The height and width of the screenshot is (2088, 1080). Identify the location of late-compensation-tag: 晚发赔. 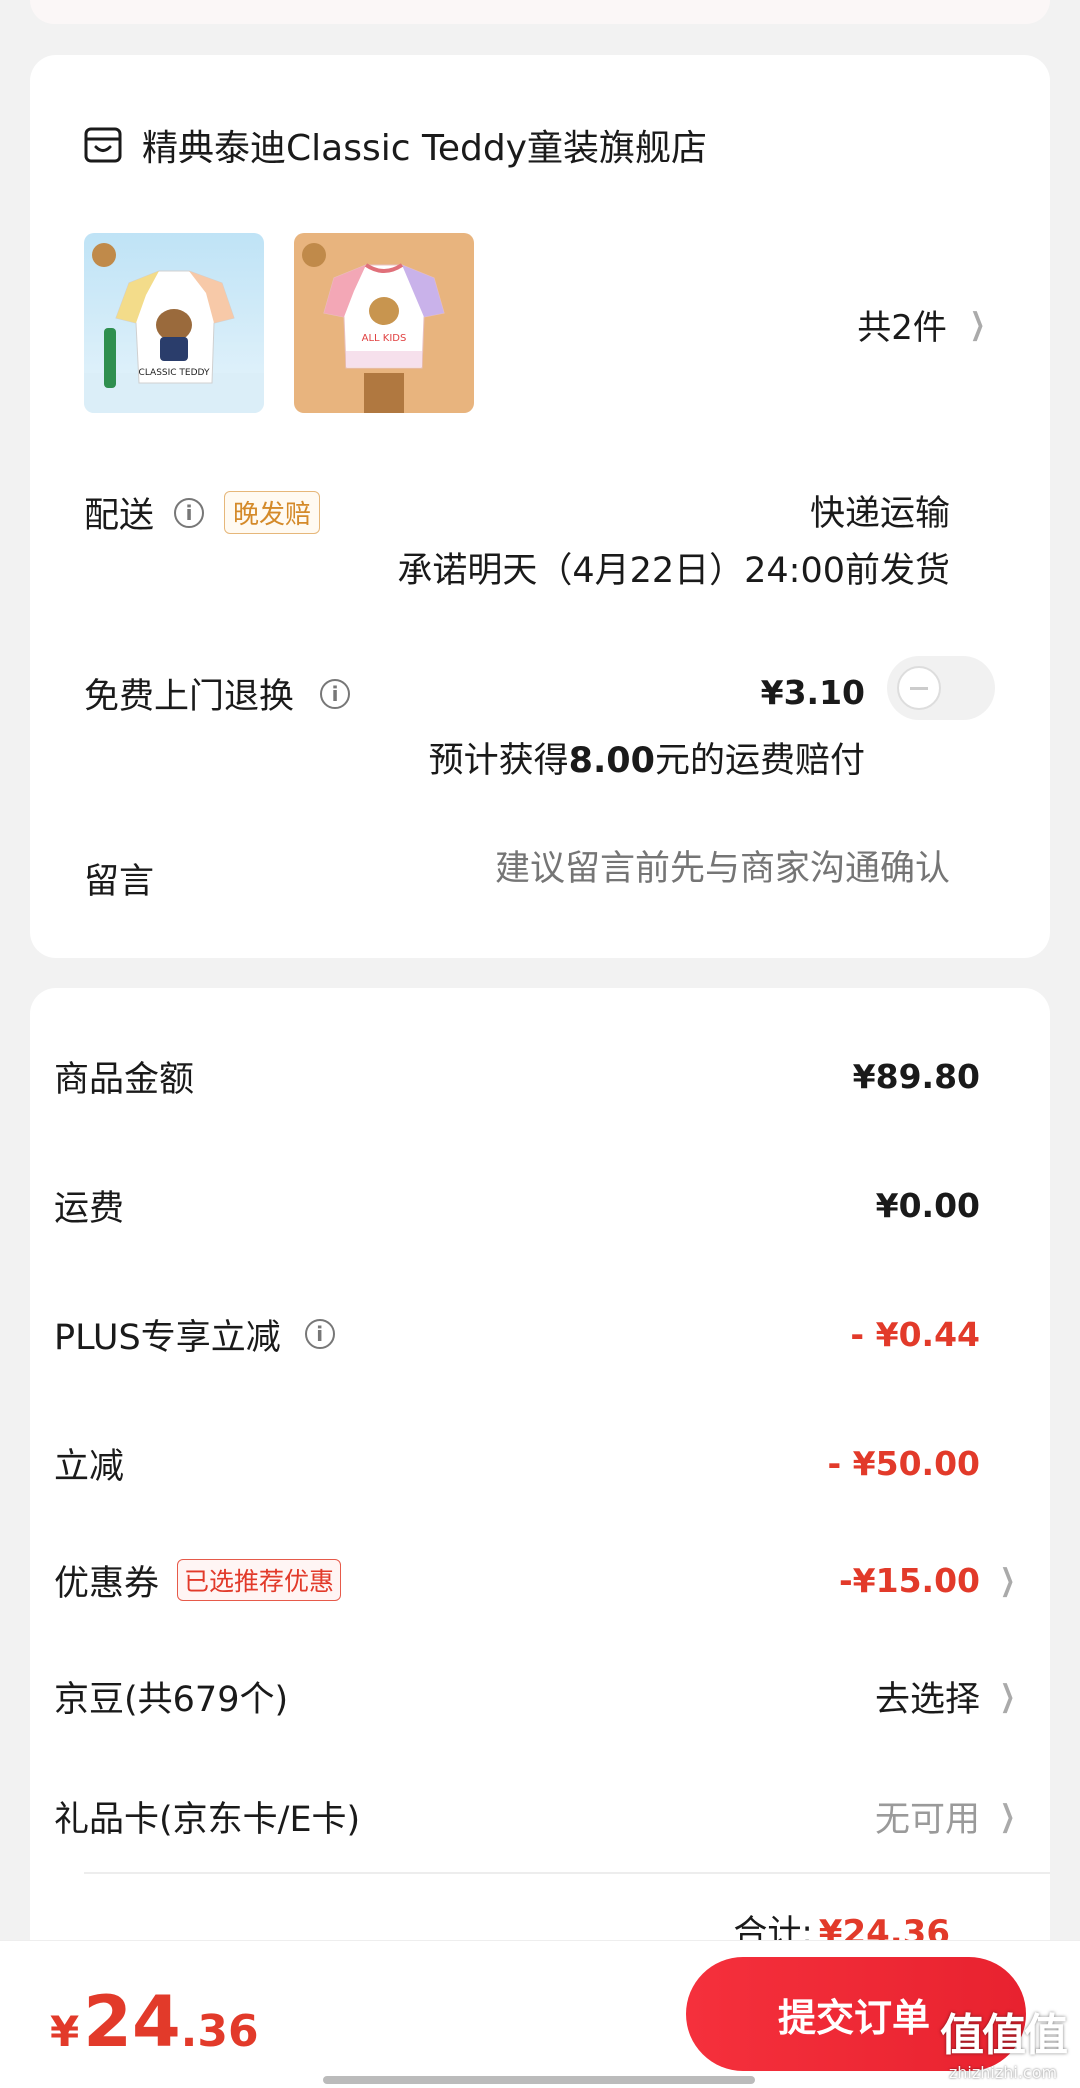
(272, 512).